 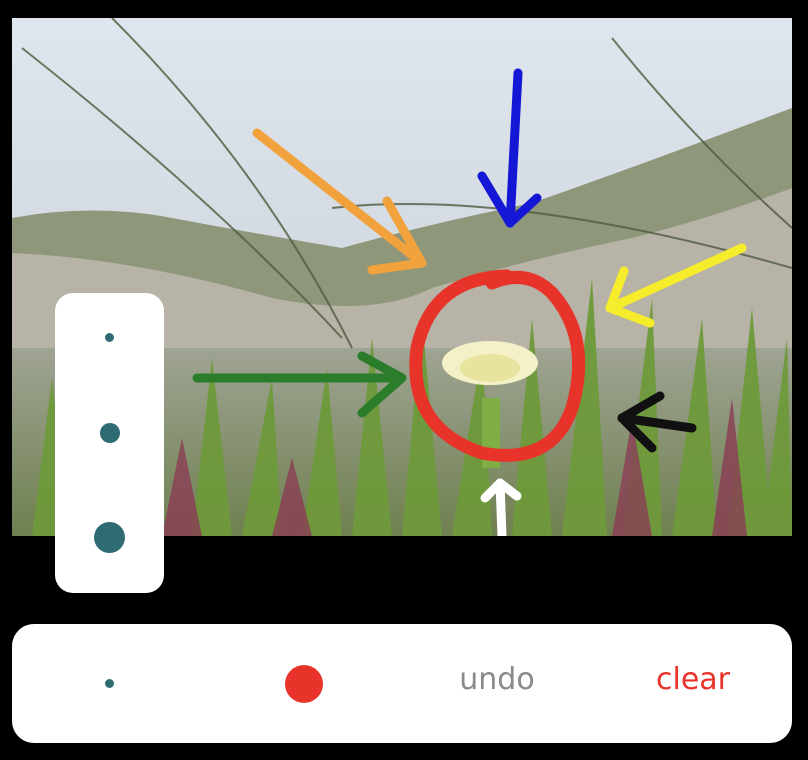 What do you see at coordinates (304, 684) in the screenshot?
I see `color-picker-button` at bounding box center [304, 684].